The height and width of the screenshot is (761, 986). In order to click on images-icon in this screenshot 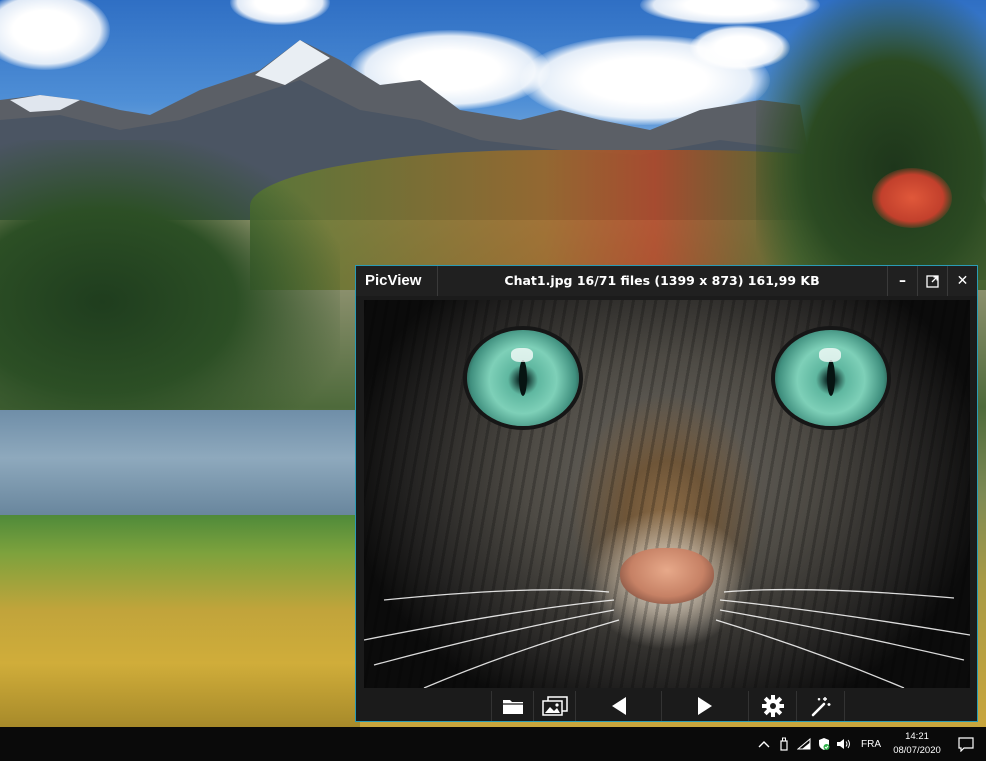, I will do `click(554, 706)`.